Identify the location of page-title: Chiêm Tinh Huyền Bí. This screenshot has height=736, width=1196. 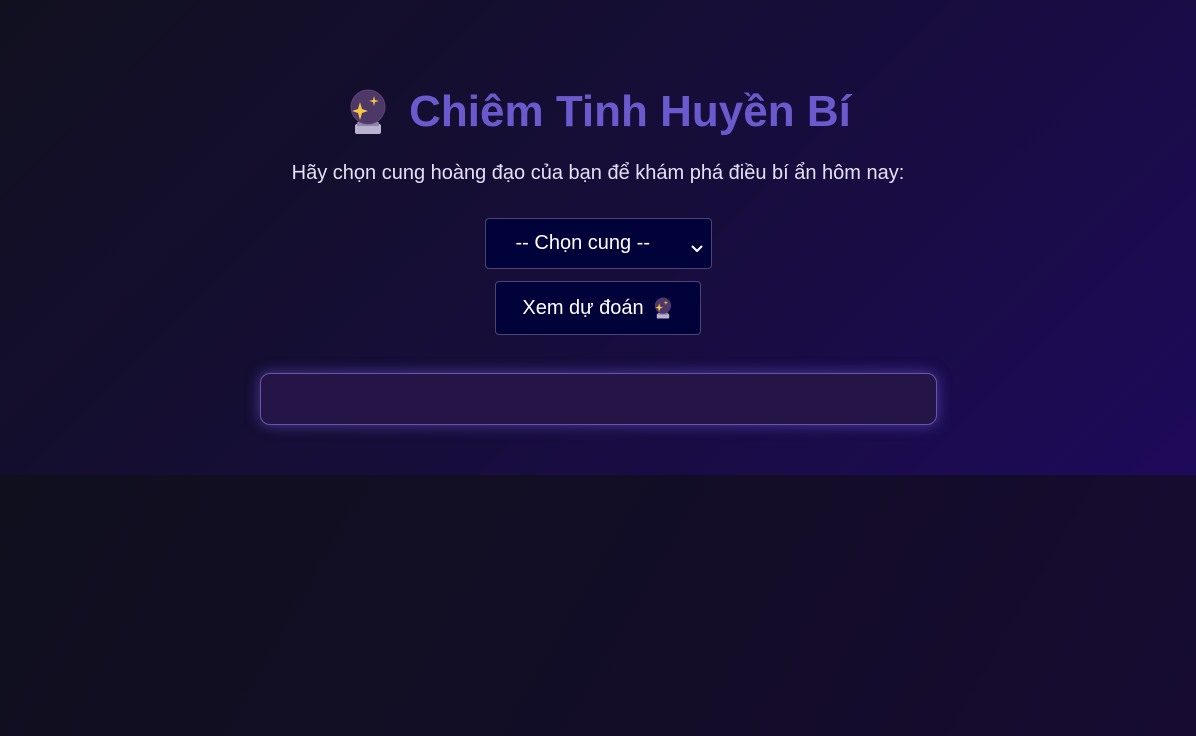
(598, 112).